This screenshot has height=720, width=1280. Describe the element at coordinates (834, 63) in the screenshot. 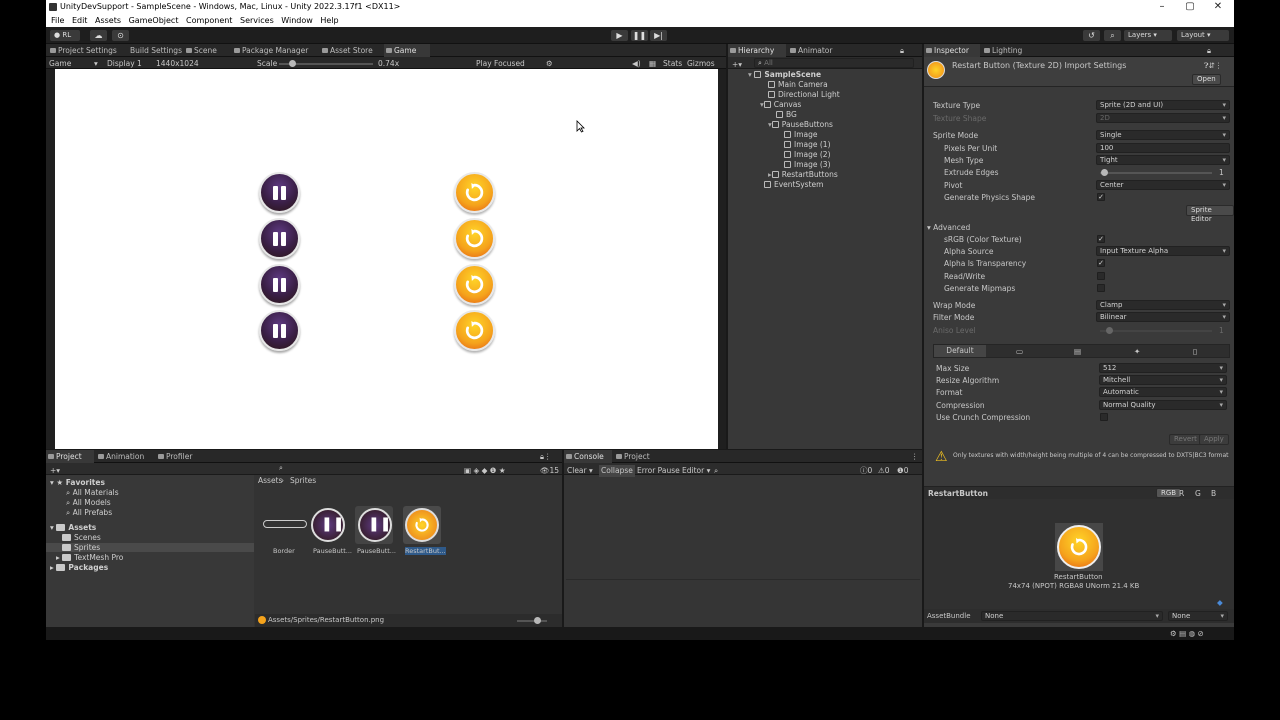

I see `hierarchy-search-input: ⌕ All` at that location.